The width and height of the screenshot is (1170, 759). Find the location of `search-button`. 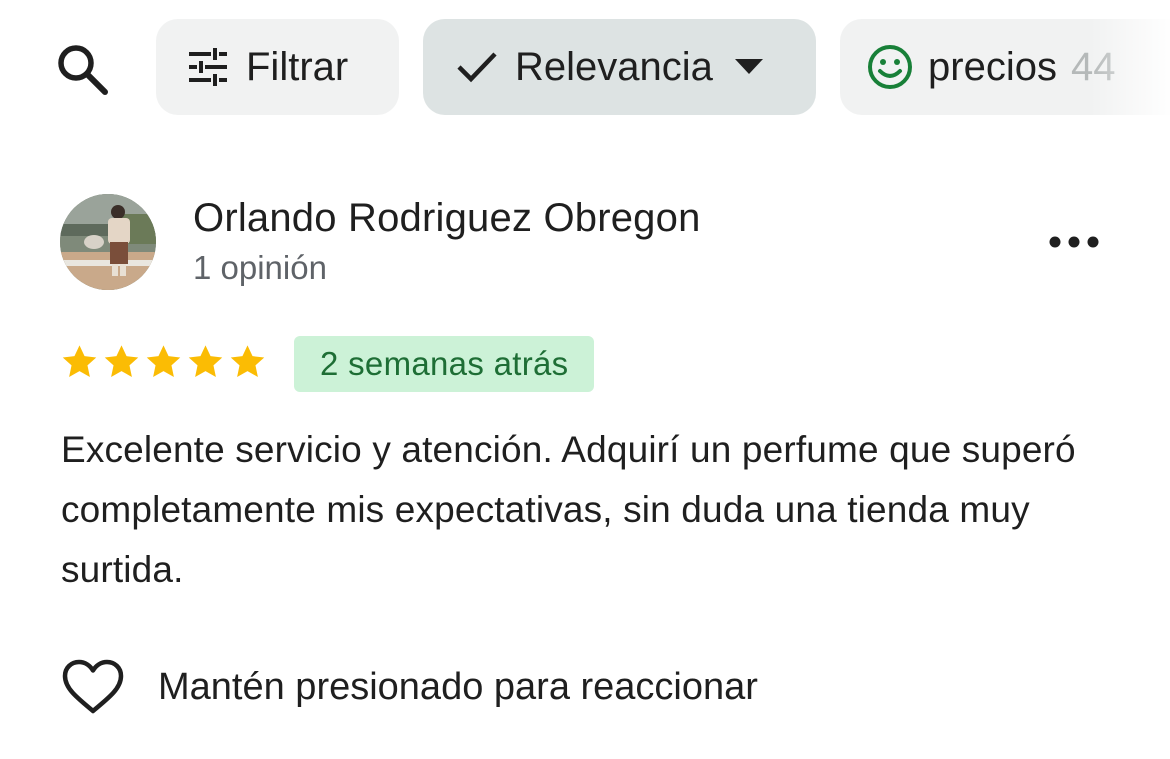

search-button is located at coordinates (82, 69).